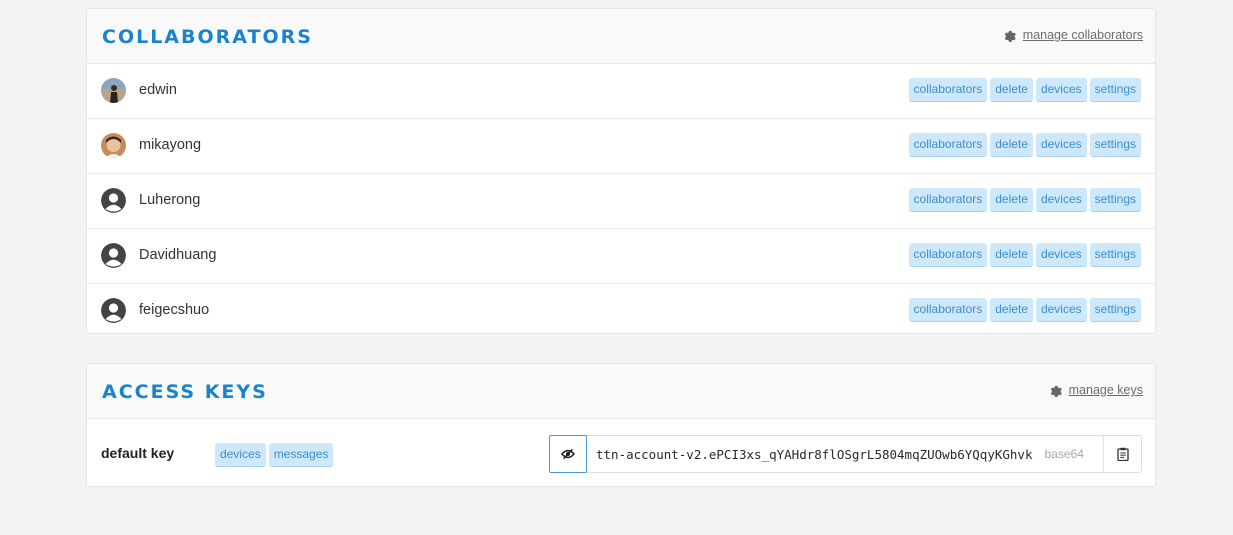 This screenshot has height=535, width=1233. I want to click on collaborator-name: Luherong, so click(170, 200).